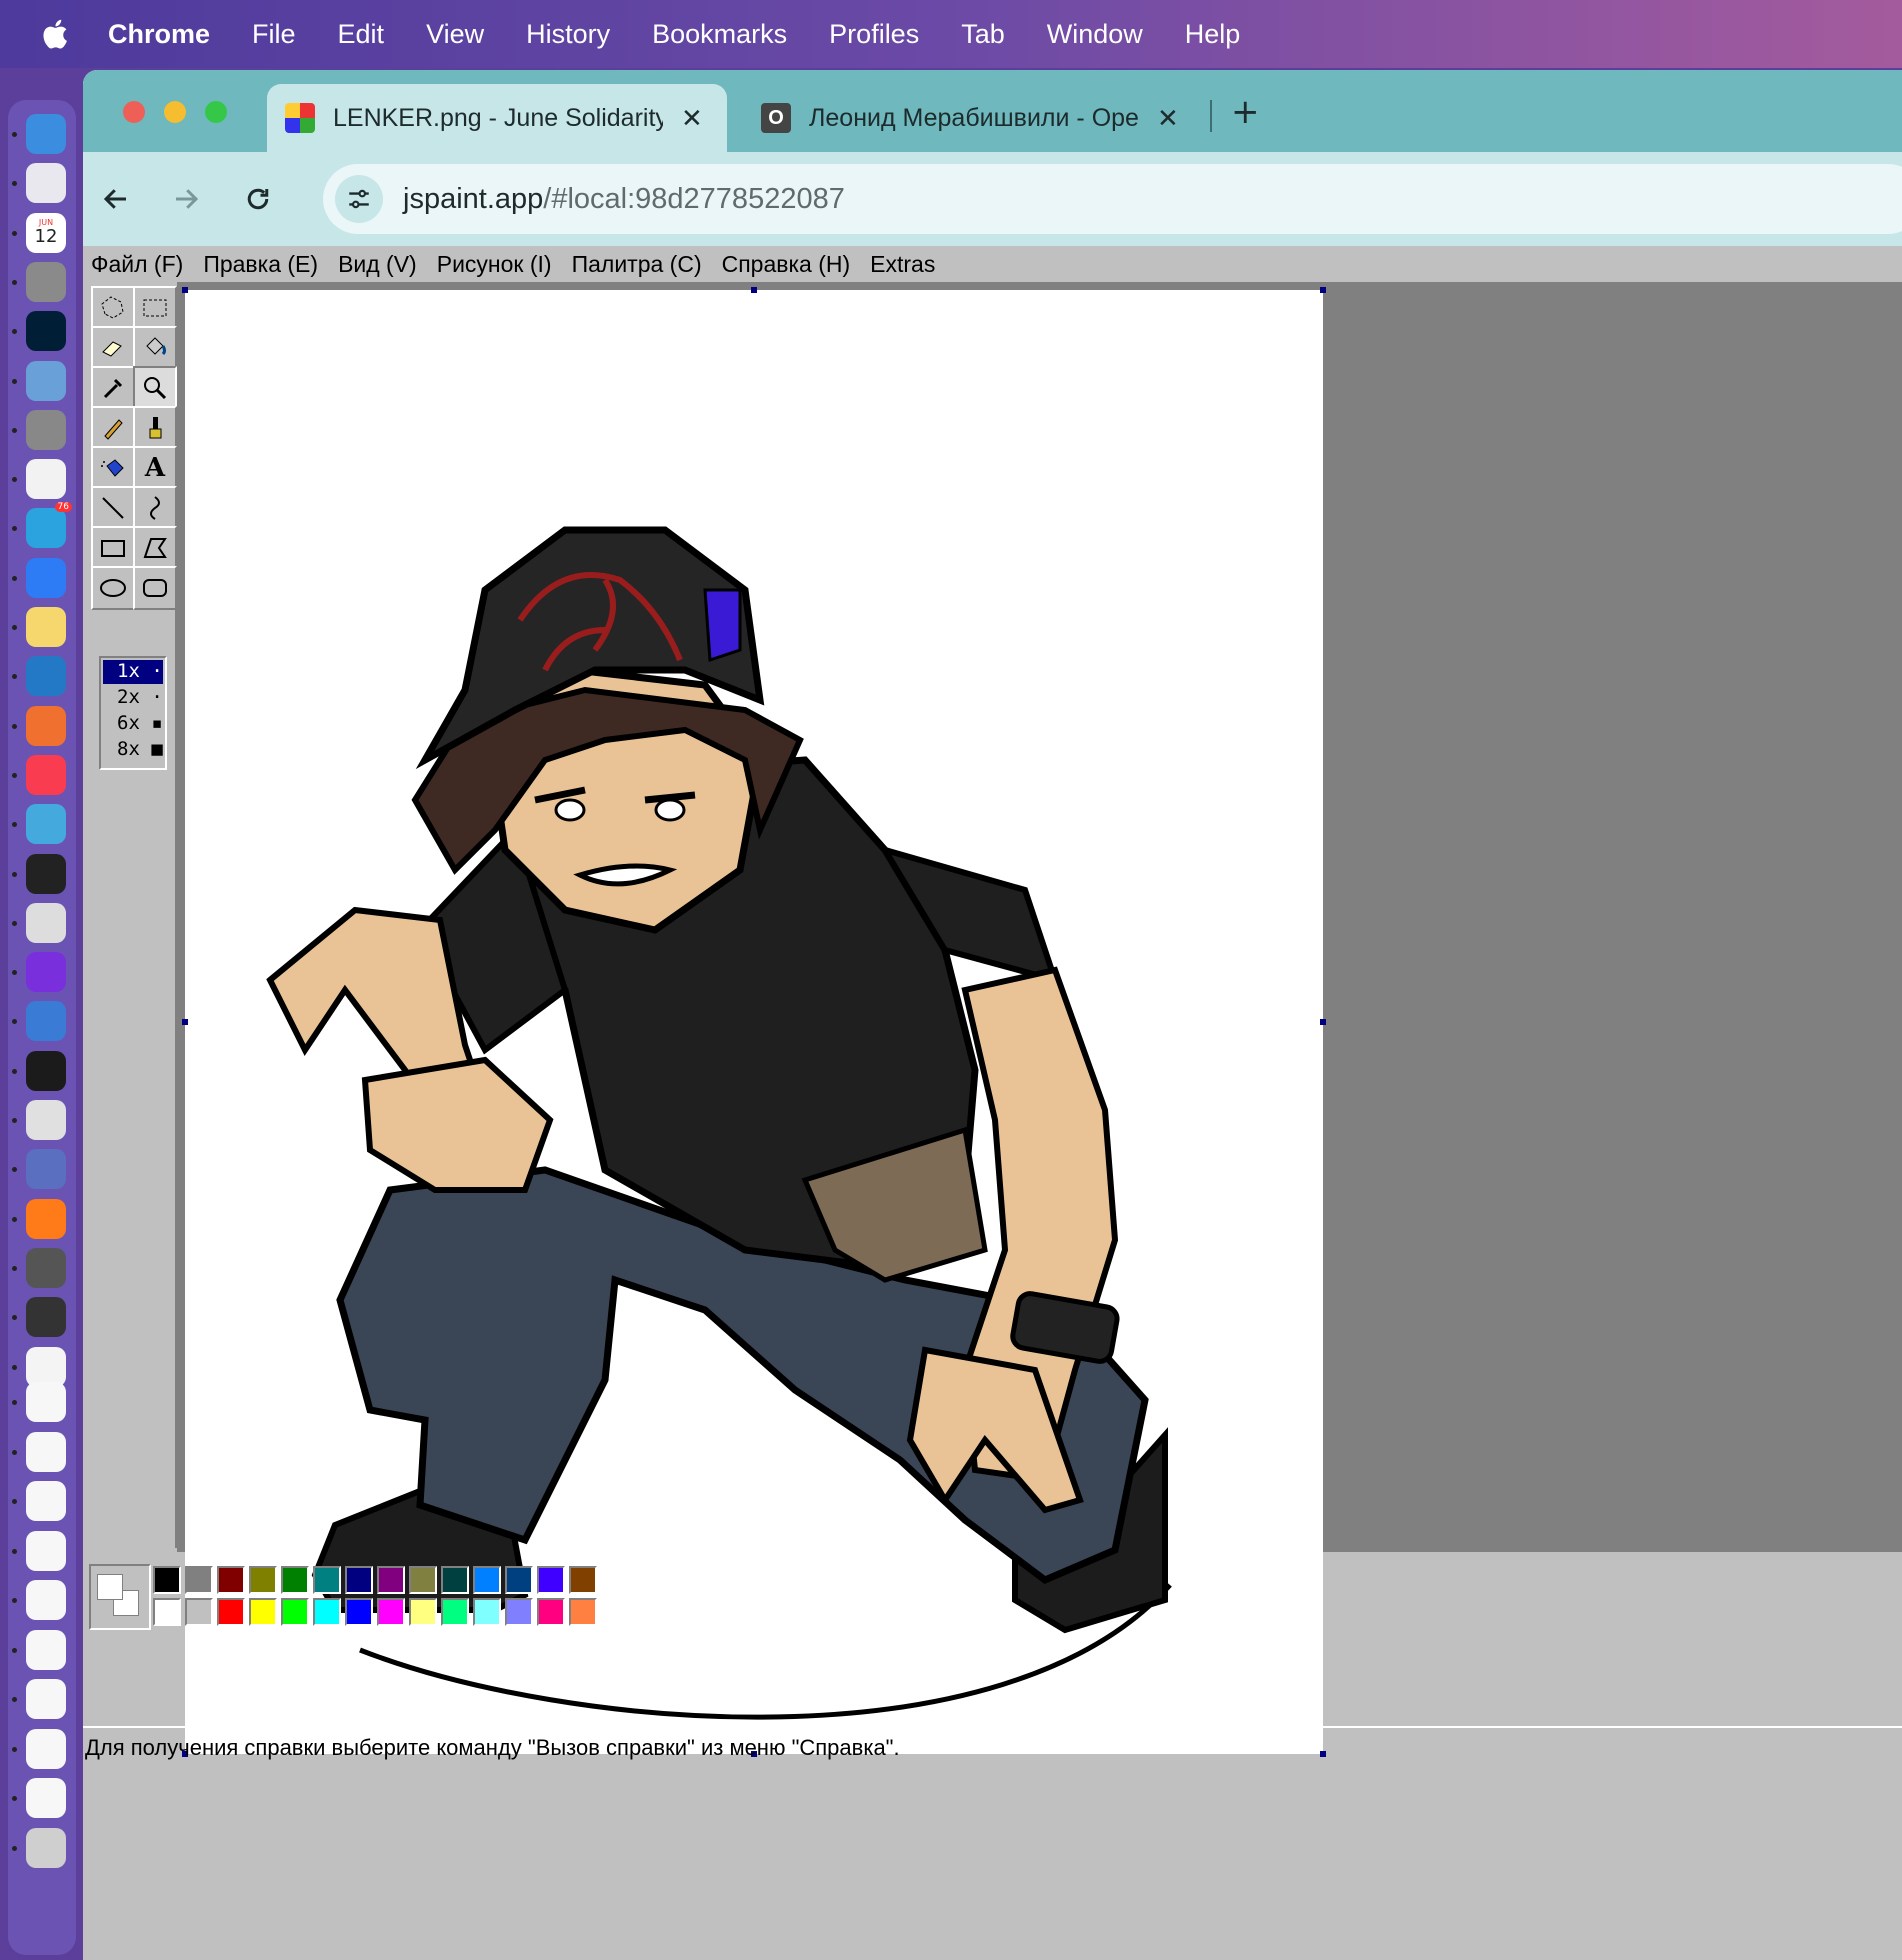 Image resolution: width=1902 pixels, height=1960 pixels. Describe the element at coordinates (637, 264) in the screenshot. I see `menu-palette-ru: Палитра (C)` at that location.